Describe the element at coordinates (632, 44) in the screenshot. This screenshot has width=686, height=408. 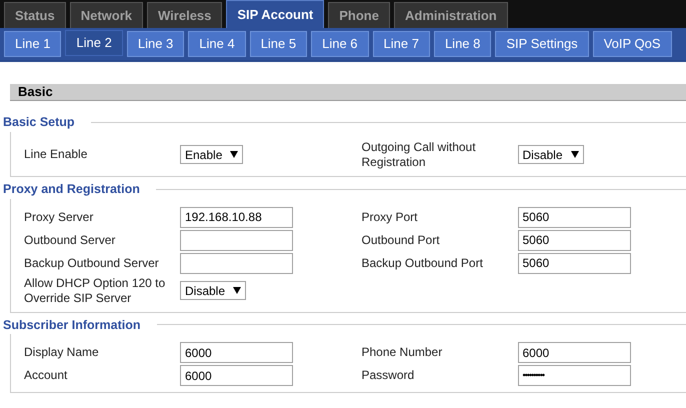
I see `line-tab: VoIP QoS` at that location.